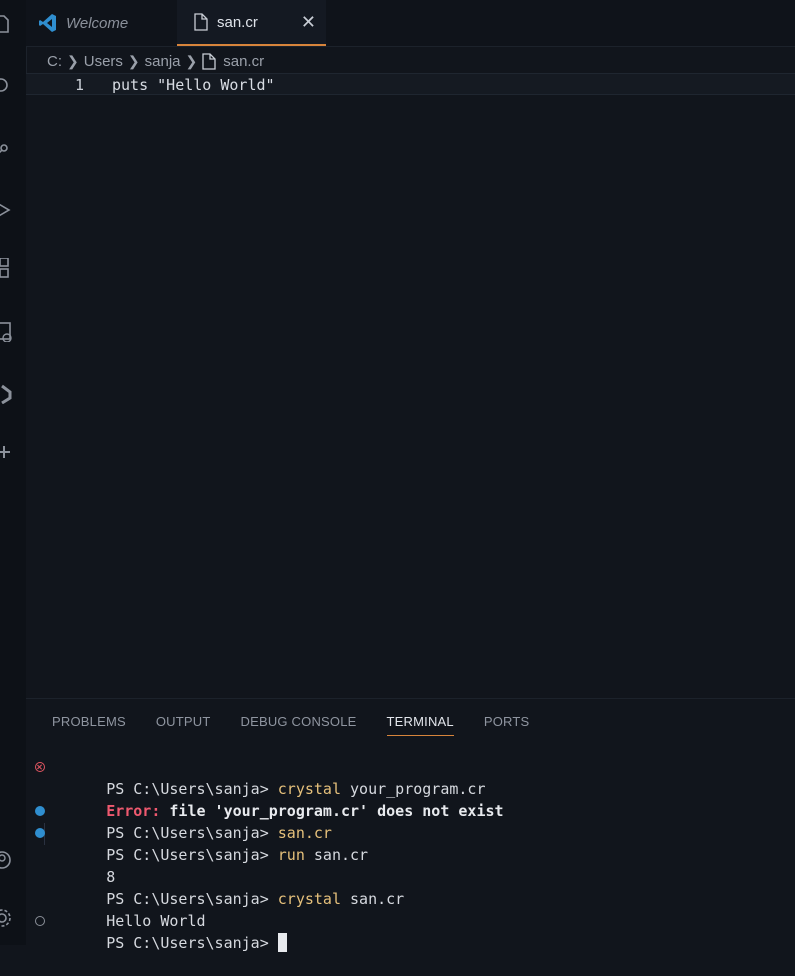 The image size is (795, 976). Describe the element at coordinates (6, 452) in the screenshot. I see `extension-tool-icon` at that location.